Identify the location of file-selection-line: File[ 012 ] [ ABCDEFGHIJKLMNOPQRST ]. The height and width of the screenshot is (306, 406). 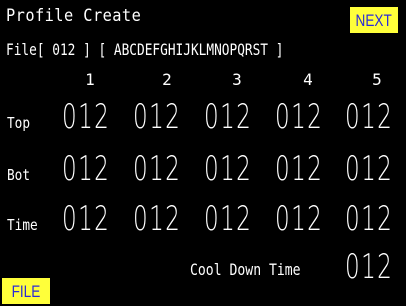
(144, 49).